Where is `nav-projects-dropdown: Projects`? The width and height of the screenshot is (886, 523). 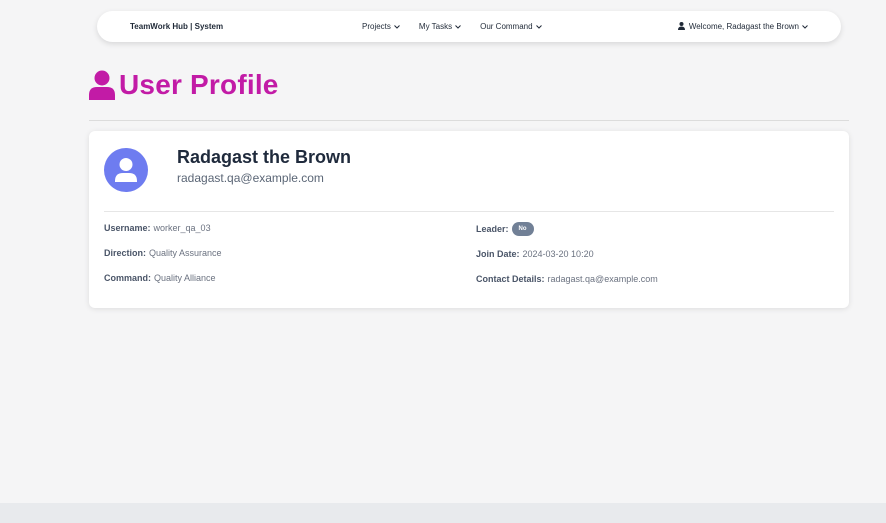
nav-projects-dropdown: Projects is located at coordinates (381, 26).